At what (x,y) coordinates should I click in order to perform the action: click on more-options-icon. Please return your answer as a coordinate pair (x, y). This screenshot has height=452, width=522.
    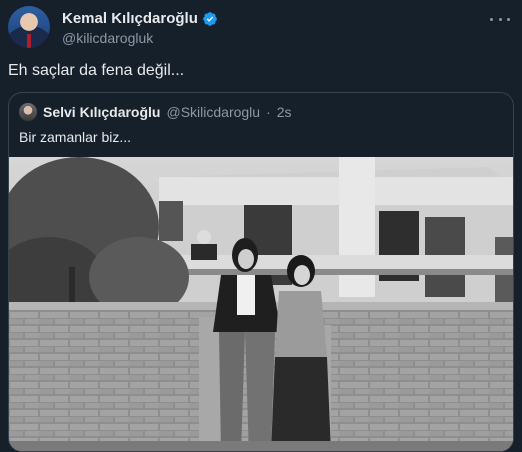
    Looking at the image, I should click on (500, 19).